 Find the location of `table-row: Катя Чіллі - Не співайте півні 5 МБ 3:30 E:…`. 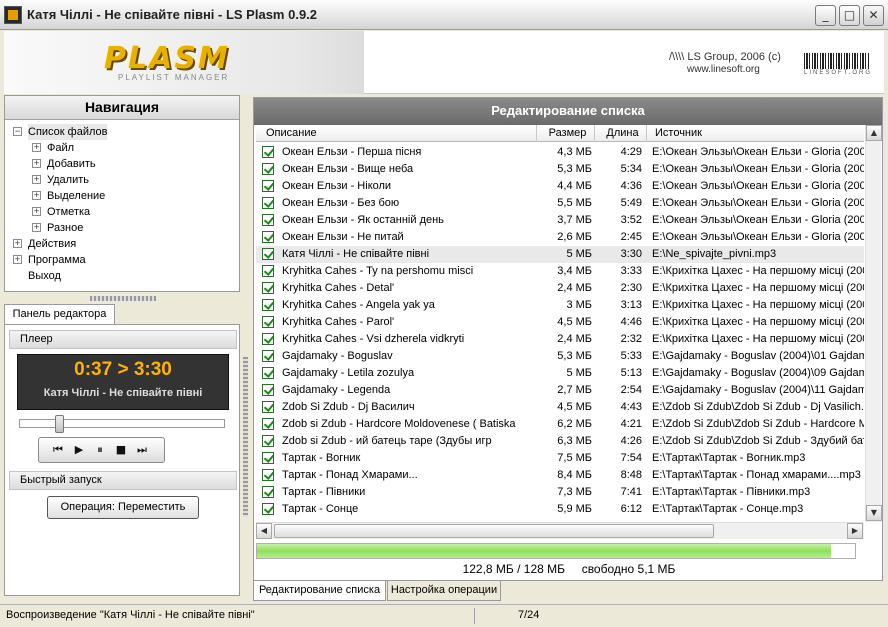

table-row: Катя Чіллі - Не співайте півні 5 МБ 3:30 E:… is located at coordinates (560, 254).